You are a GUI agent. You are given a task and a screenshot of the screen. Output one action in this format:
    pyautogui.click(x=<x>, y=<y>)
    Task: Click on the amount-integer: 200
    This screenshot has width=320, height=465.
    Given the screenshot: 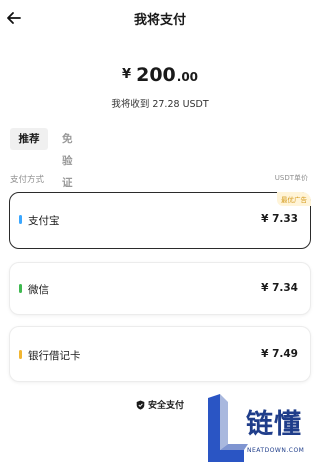 What is the action you would take?
    pyautogui.click(x=156, y=75)
    